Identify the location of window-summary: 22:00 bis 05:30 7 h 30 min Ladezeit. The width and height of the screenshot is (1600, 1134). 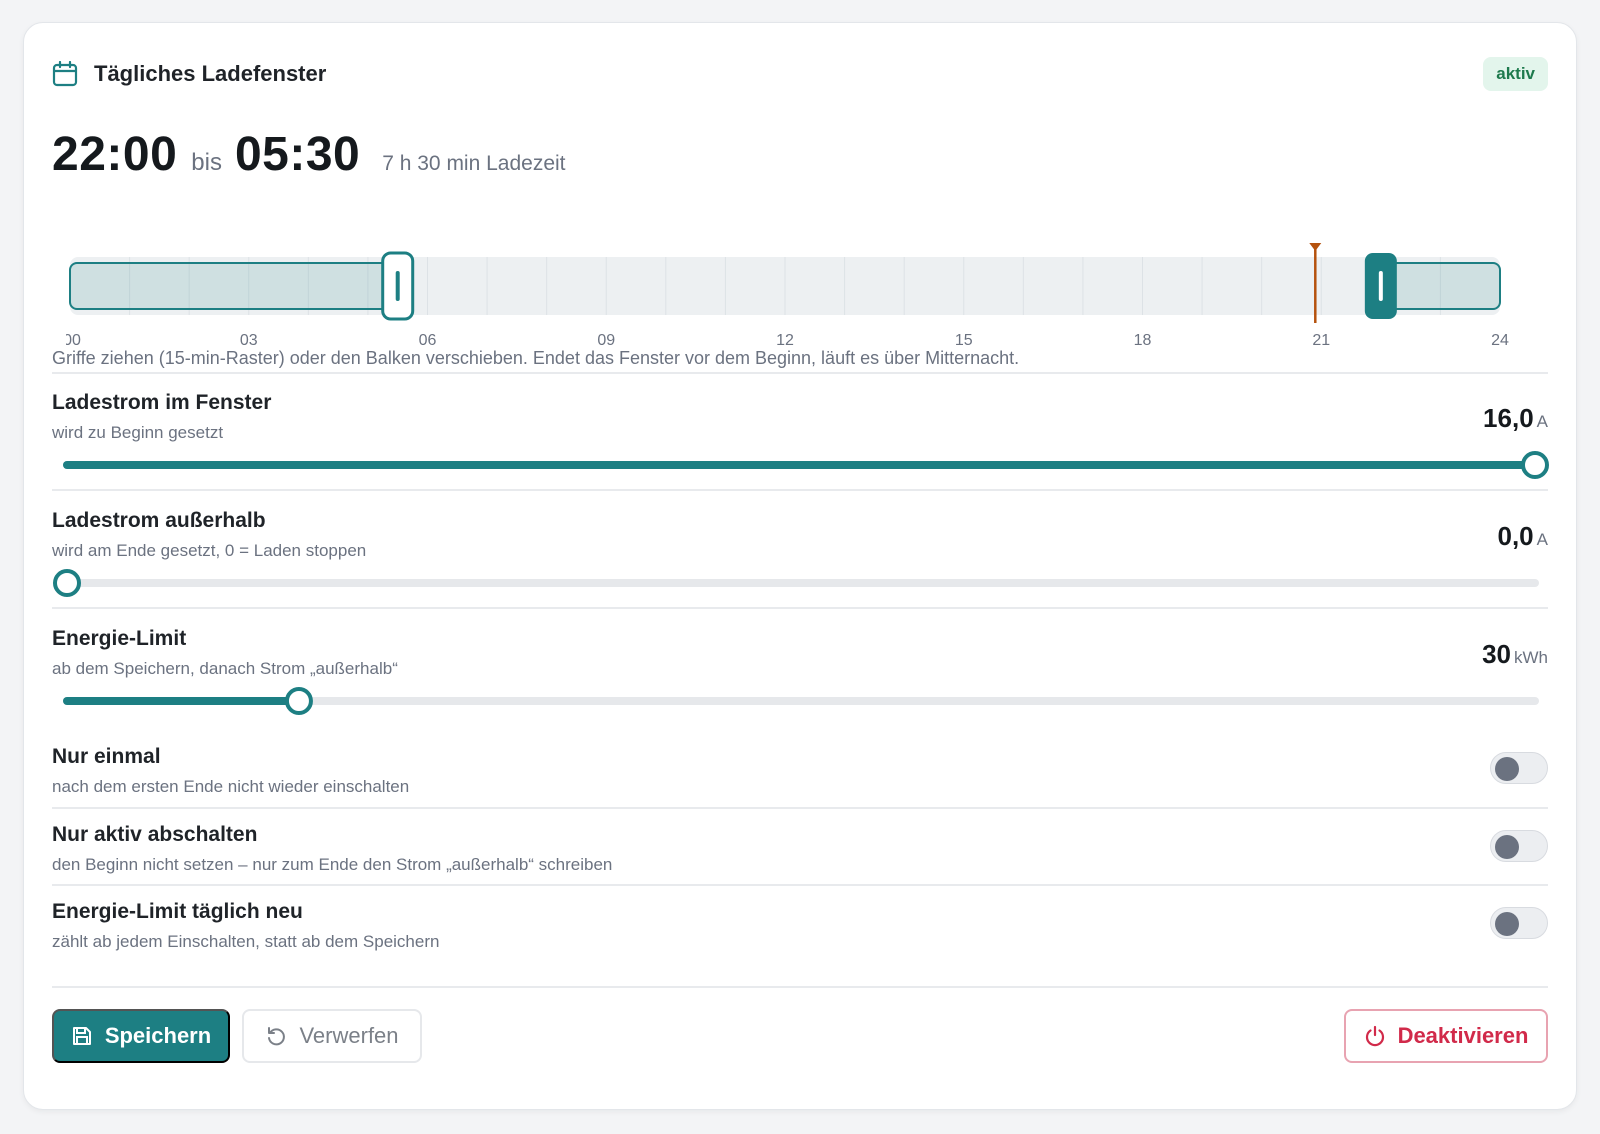
(309, 154).